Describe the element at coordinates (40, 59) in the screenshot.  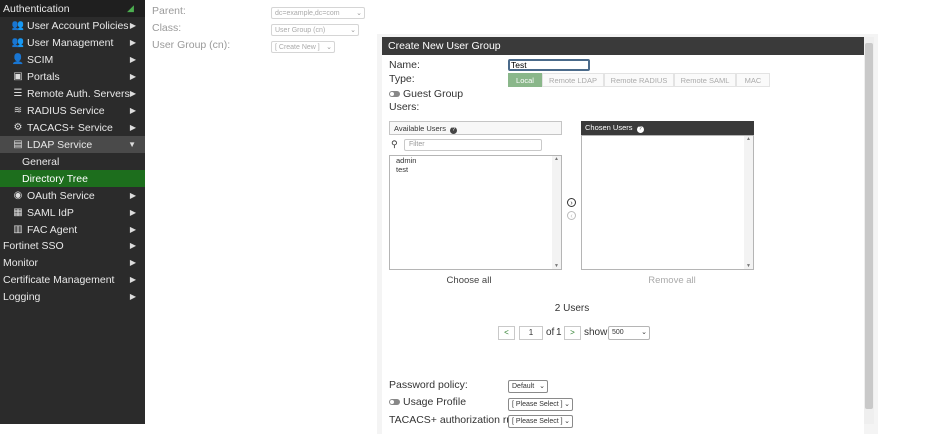
I see `sidebar-item-label: SCIM` at that location.